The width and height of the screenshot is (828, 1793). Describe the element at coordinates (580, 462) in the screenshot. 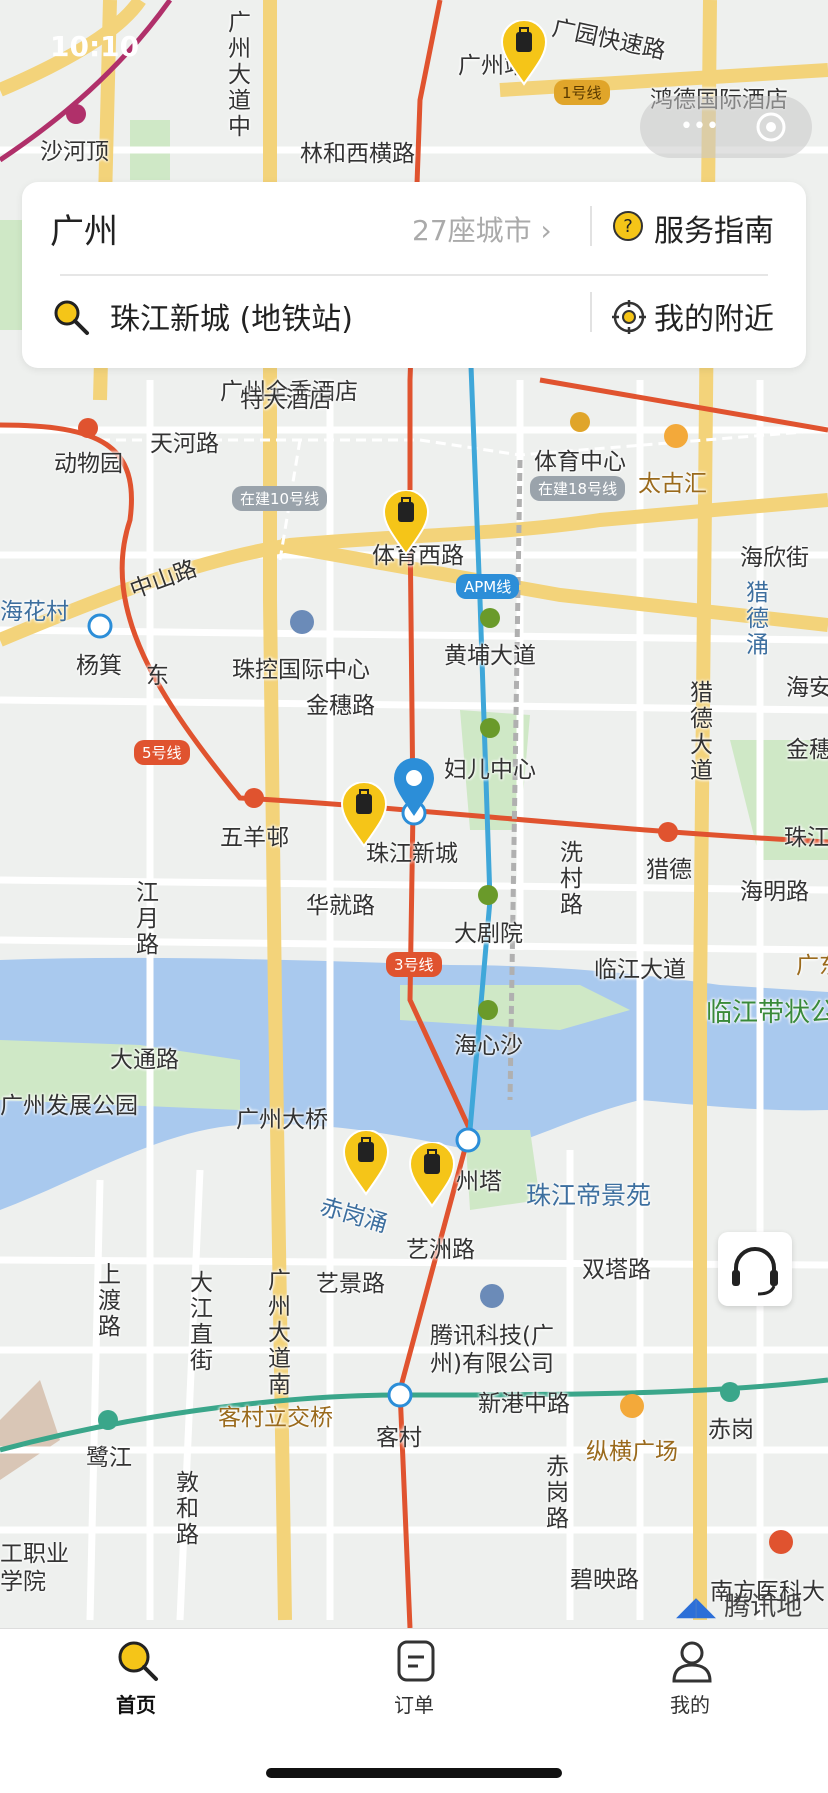

I see `place-label: 体育中心` at that location.